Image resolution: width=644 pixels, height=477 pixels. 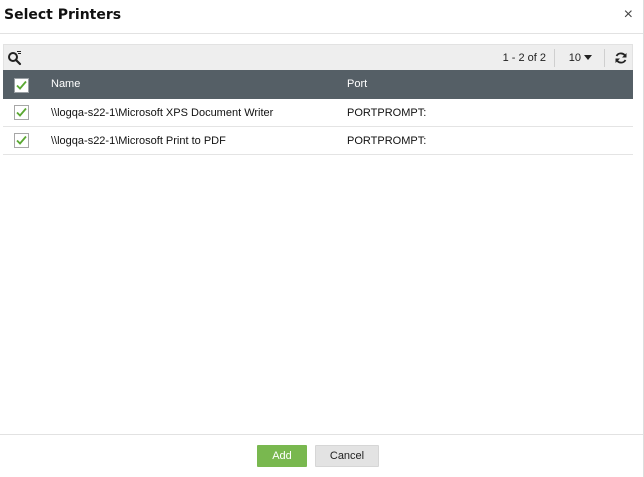 I want to click on page-size-value: 10, so click(x=574, y=58).